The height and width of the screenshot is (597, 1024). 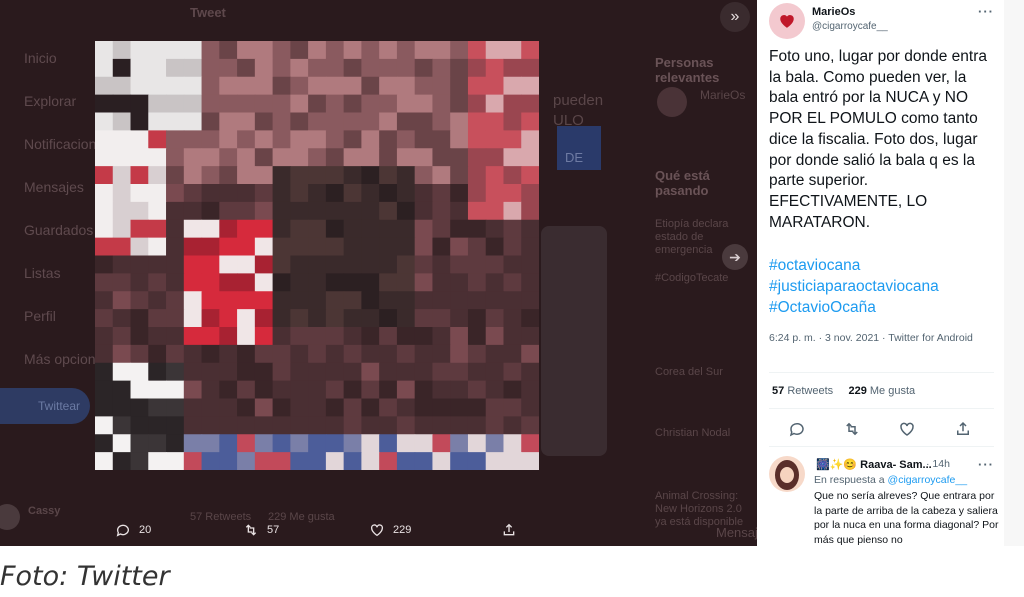 What do you see at coordinates (833, 12) in the screenshot?
I see `author-name: MarieOs` at bounding box center [833, 12].